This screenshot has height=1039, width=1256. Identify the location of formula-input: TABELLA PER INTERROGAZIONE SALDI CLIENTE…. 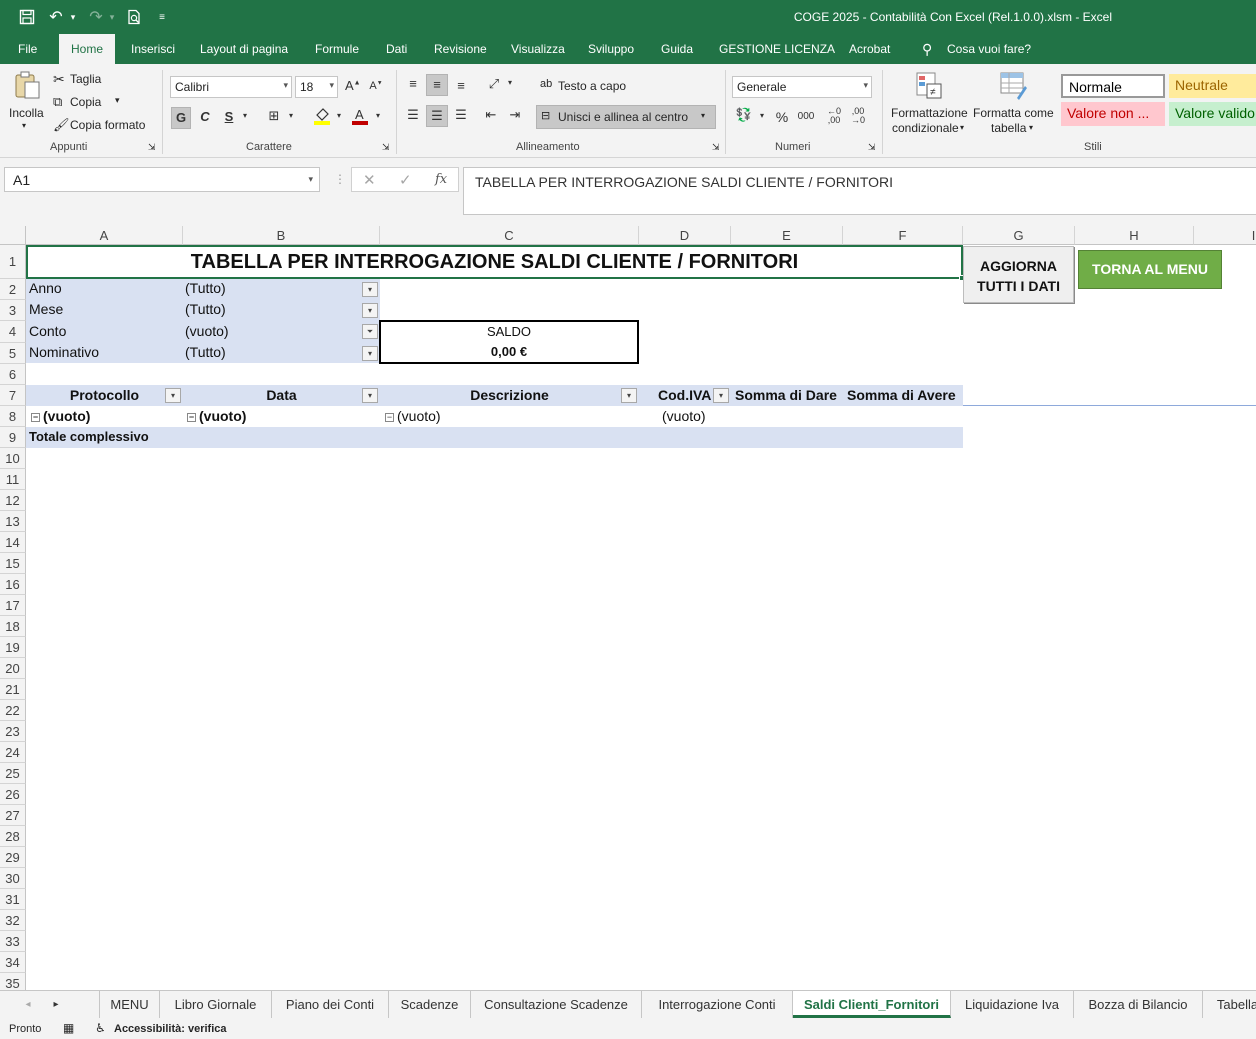
(859, 191).